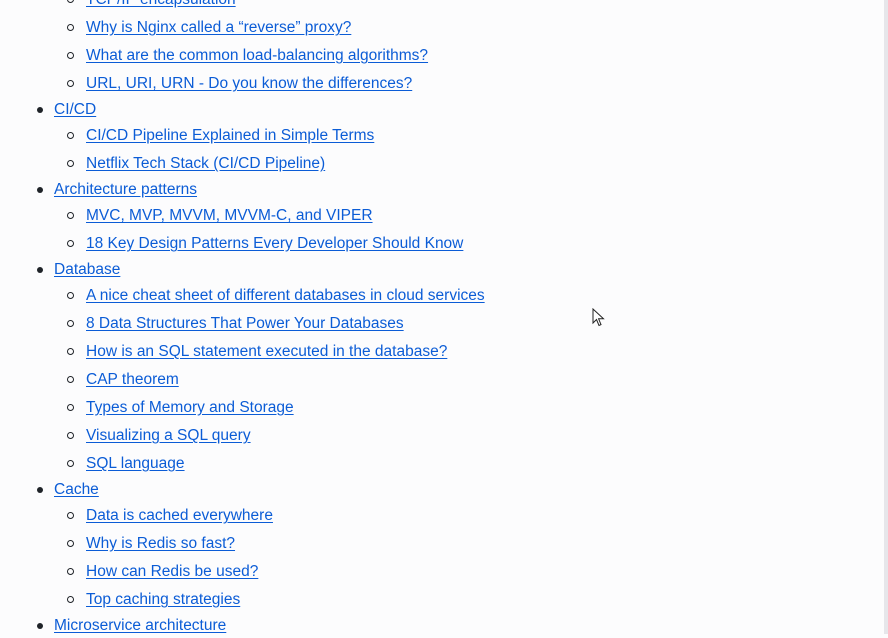 The height and width of the screenshot is (638, 888). What do you see at coordinates (598, 317) in the screenshot?
I see `mouse-pointer-icon` at bounding box center [598, 317].